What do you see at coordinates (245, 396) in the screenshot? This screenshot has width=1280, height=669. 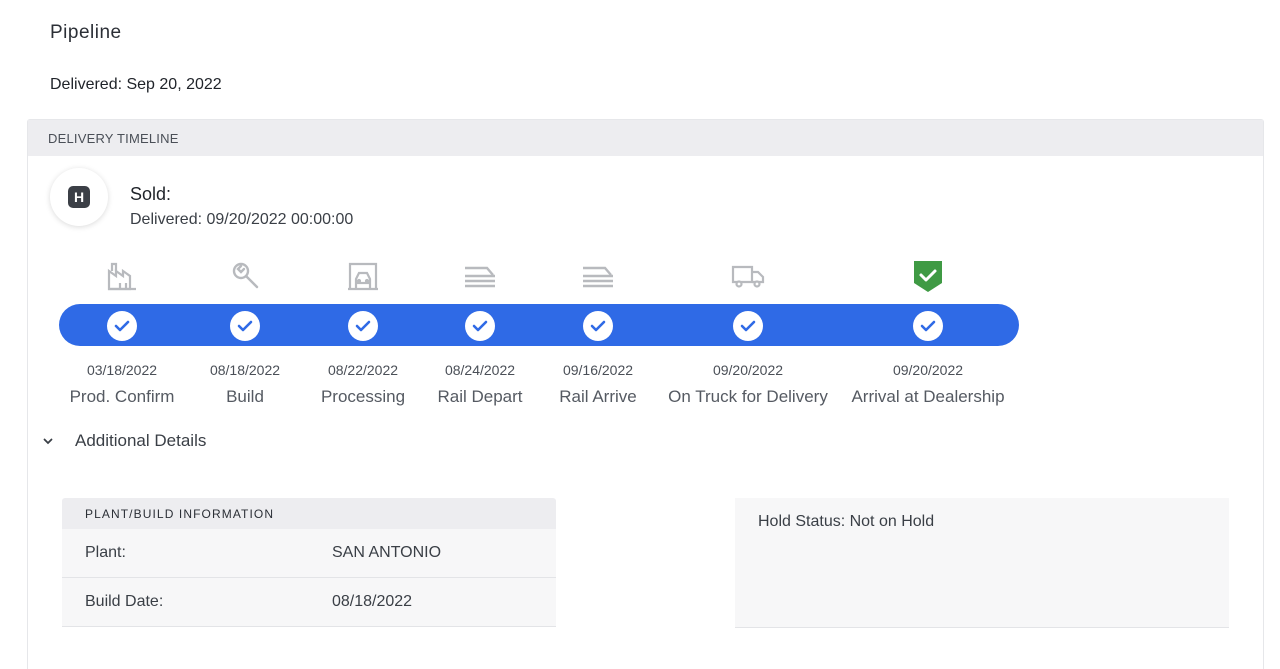 I see `stage-label: Build` at bounding box center [245, 396].